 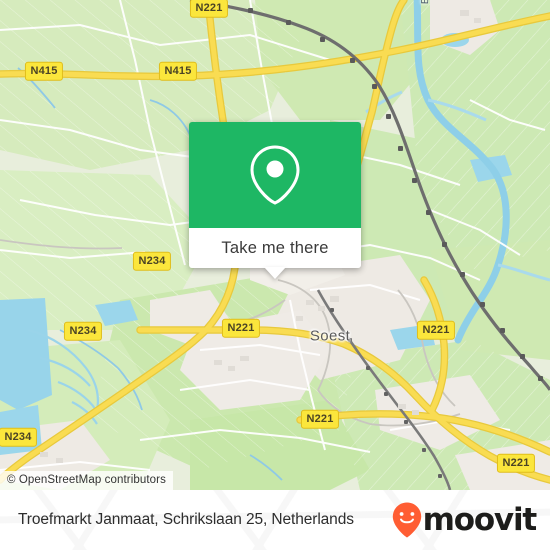 I want to click on road-shield-n415-left: N415, so click(x=44, y=71).